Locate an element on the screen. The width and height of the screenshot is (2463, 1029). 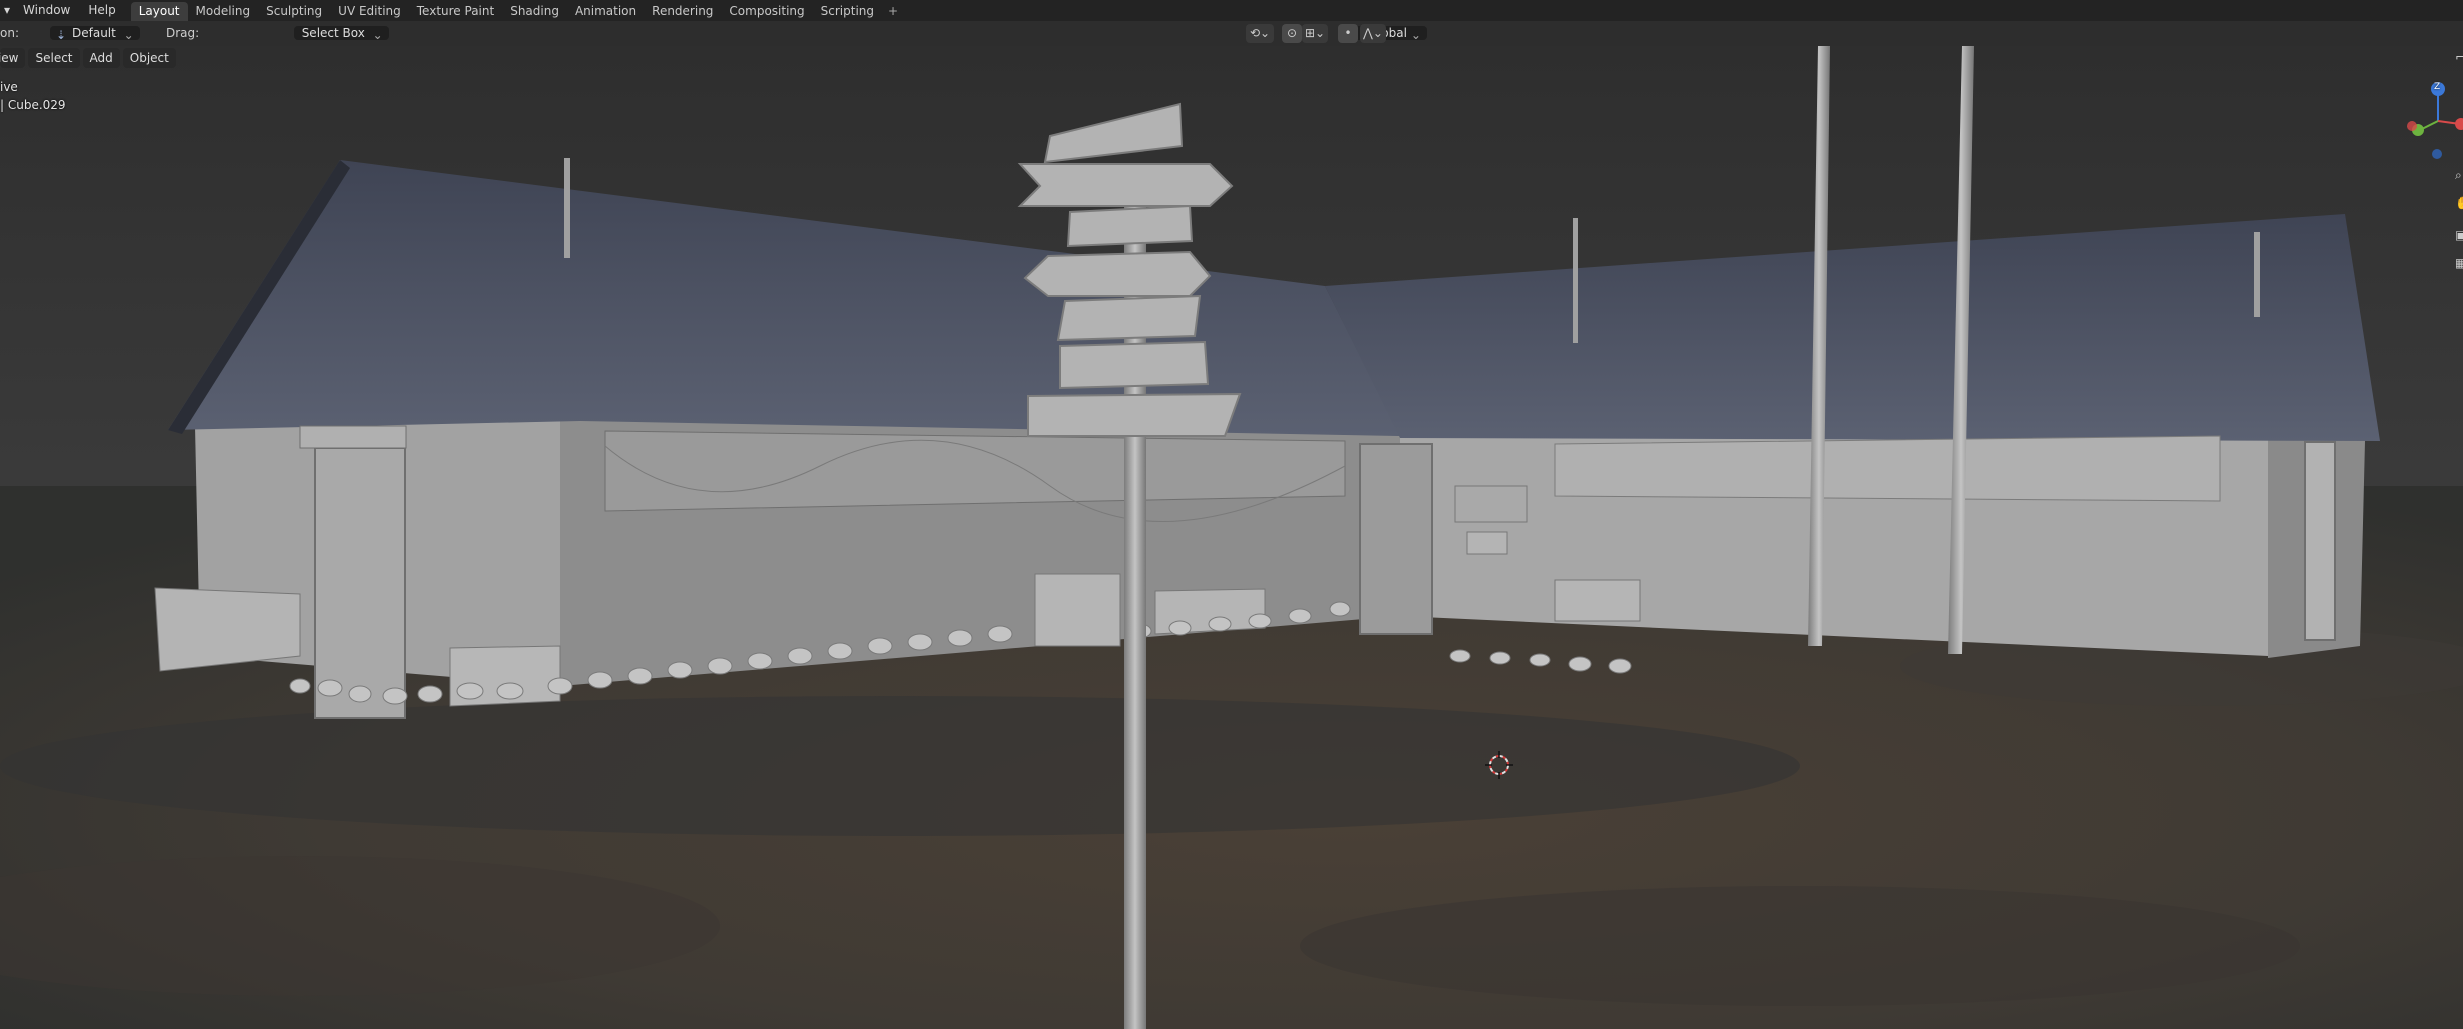
menu-view-label: View is located at coordinates (9, 58).